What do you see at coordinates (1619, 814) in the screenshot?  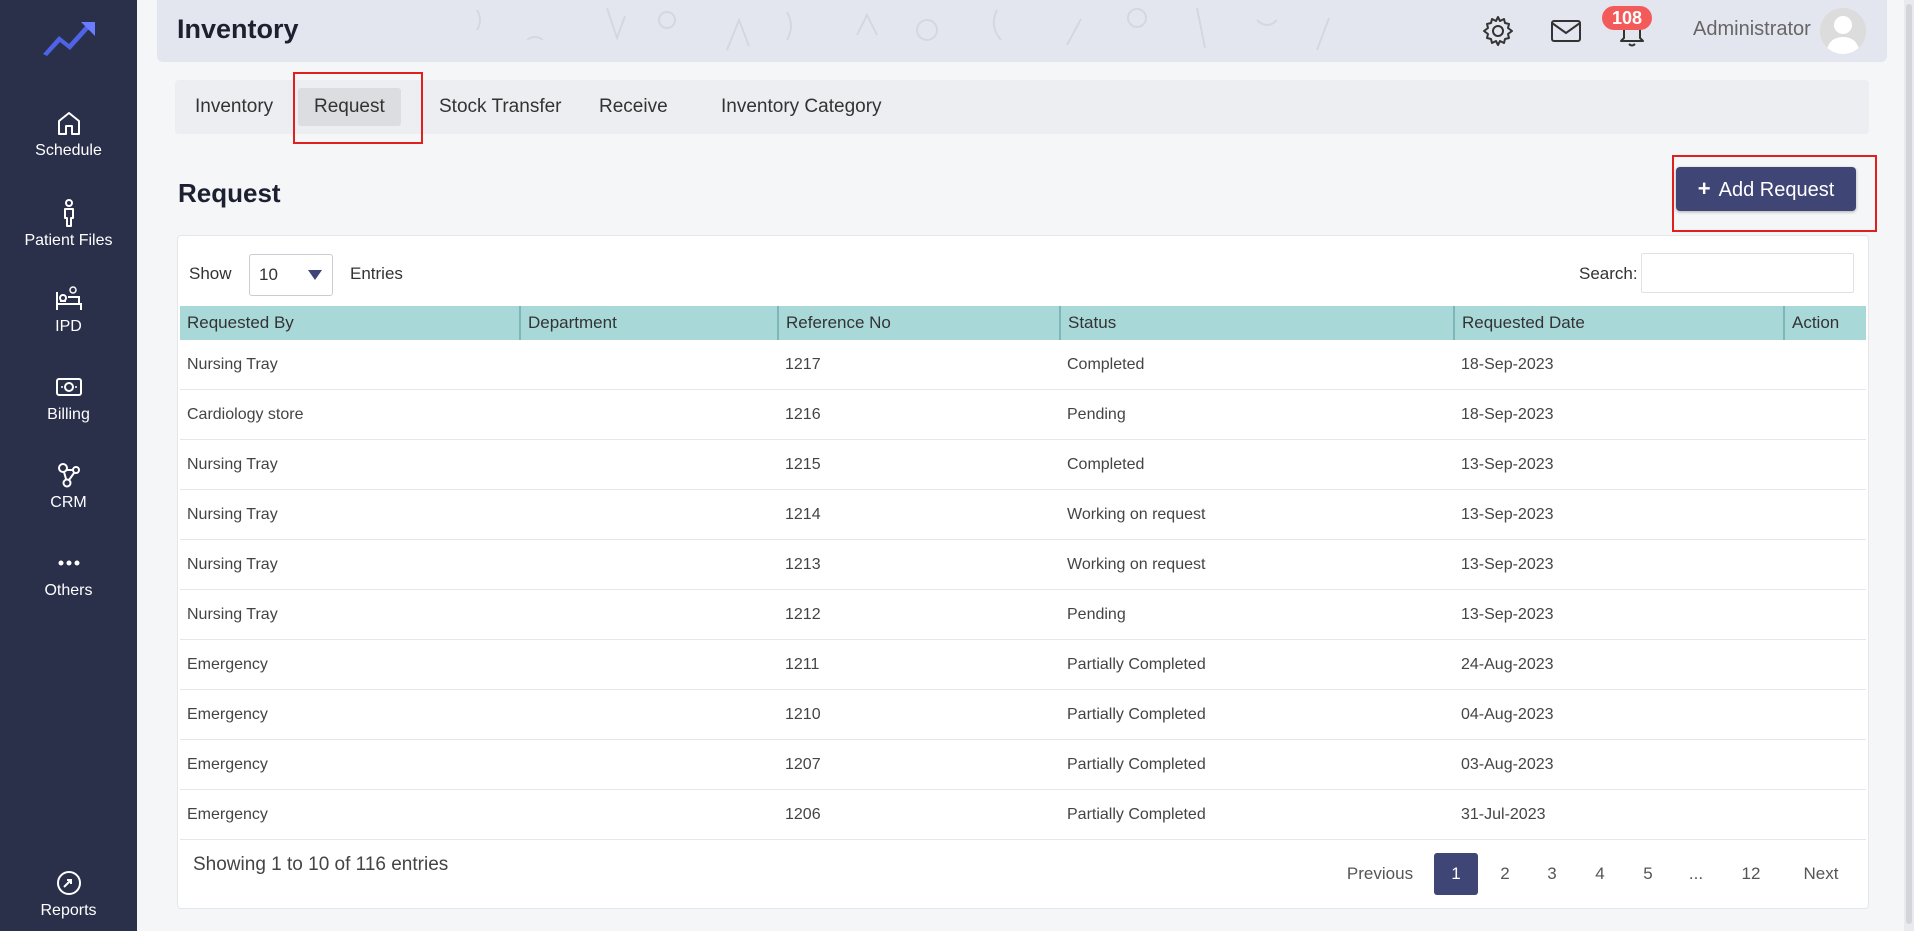 I see `cell-requested-date: 31-Jul-2023` at bounding box center [1619, 814].